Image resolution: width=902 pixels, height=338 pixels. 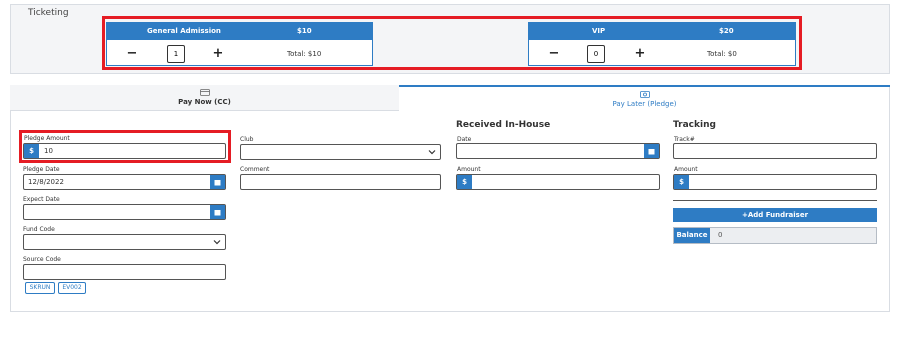 What do you see at coordinates (775, 235) in the screenshot?
I see `balance-field: Balance 0` at bounding box center [775, 235].